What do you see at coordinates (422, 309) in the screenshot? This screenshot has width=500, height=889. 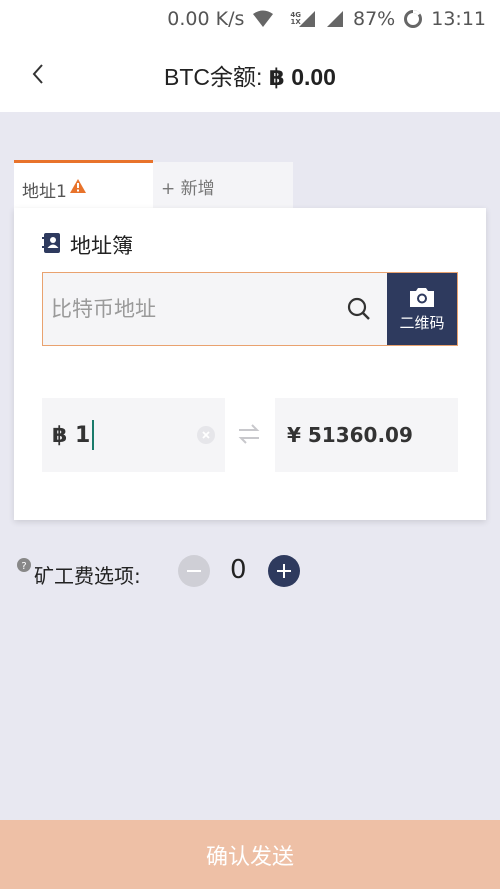 I see `qr-scan-button: 二维码` at bounding box center [422, 309].